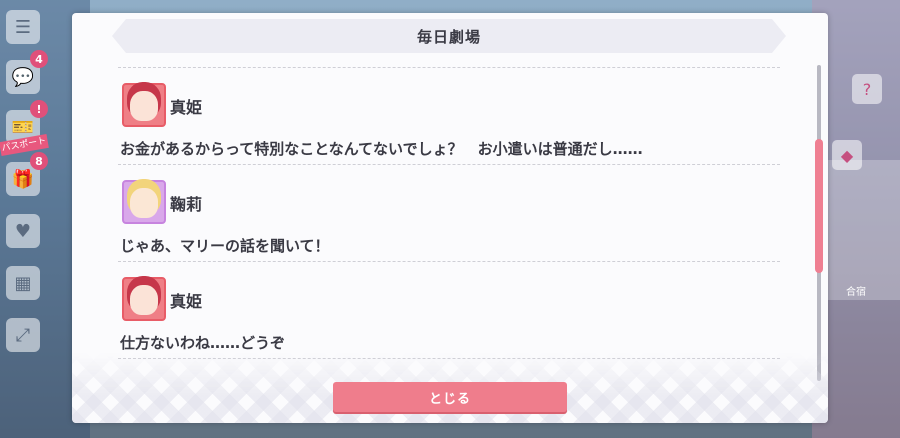  I want to click on card-button: ▦, so click(23, 283).